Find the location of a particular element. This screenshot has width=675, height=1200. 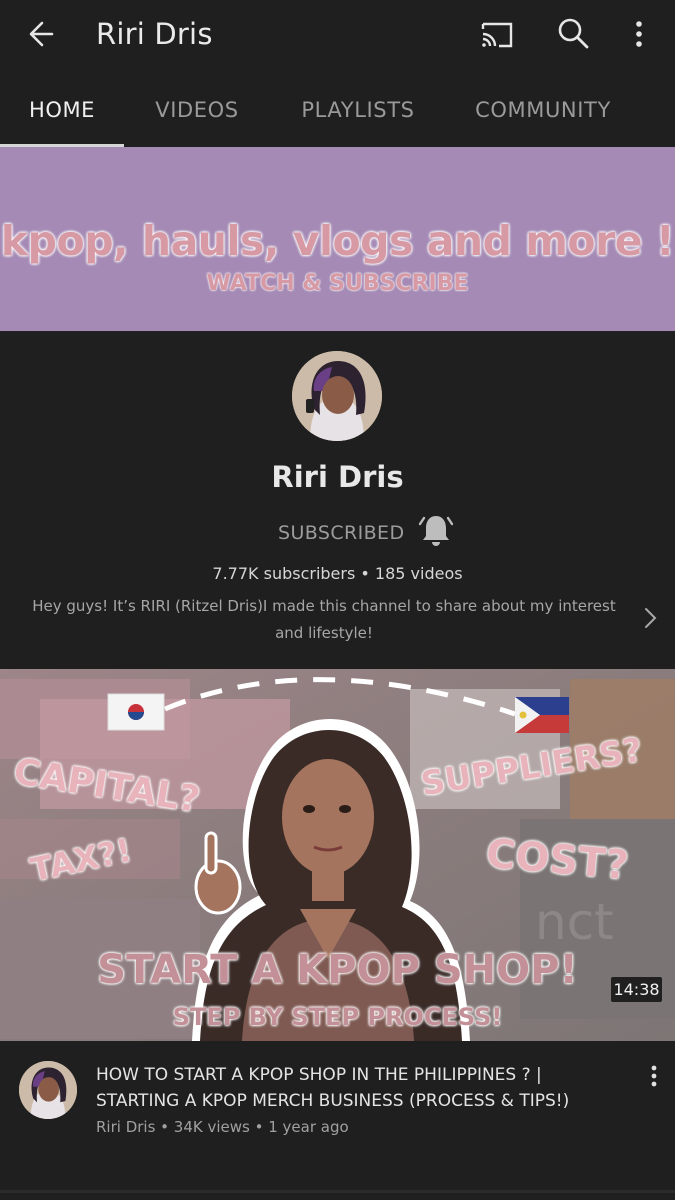

channel-stats: 7.77K subscribers • 185 videos is located at coordinates (337, 573).